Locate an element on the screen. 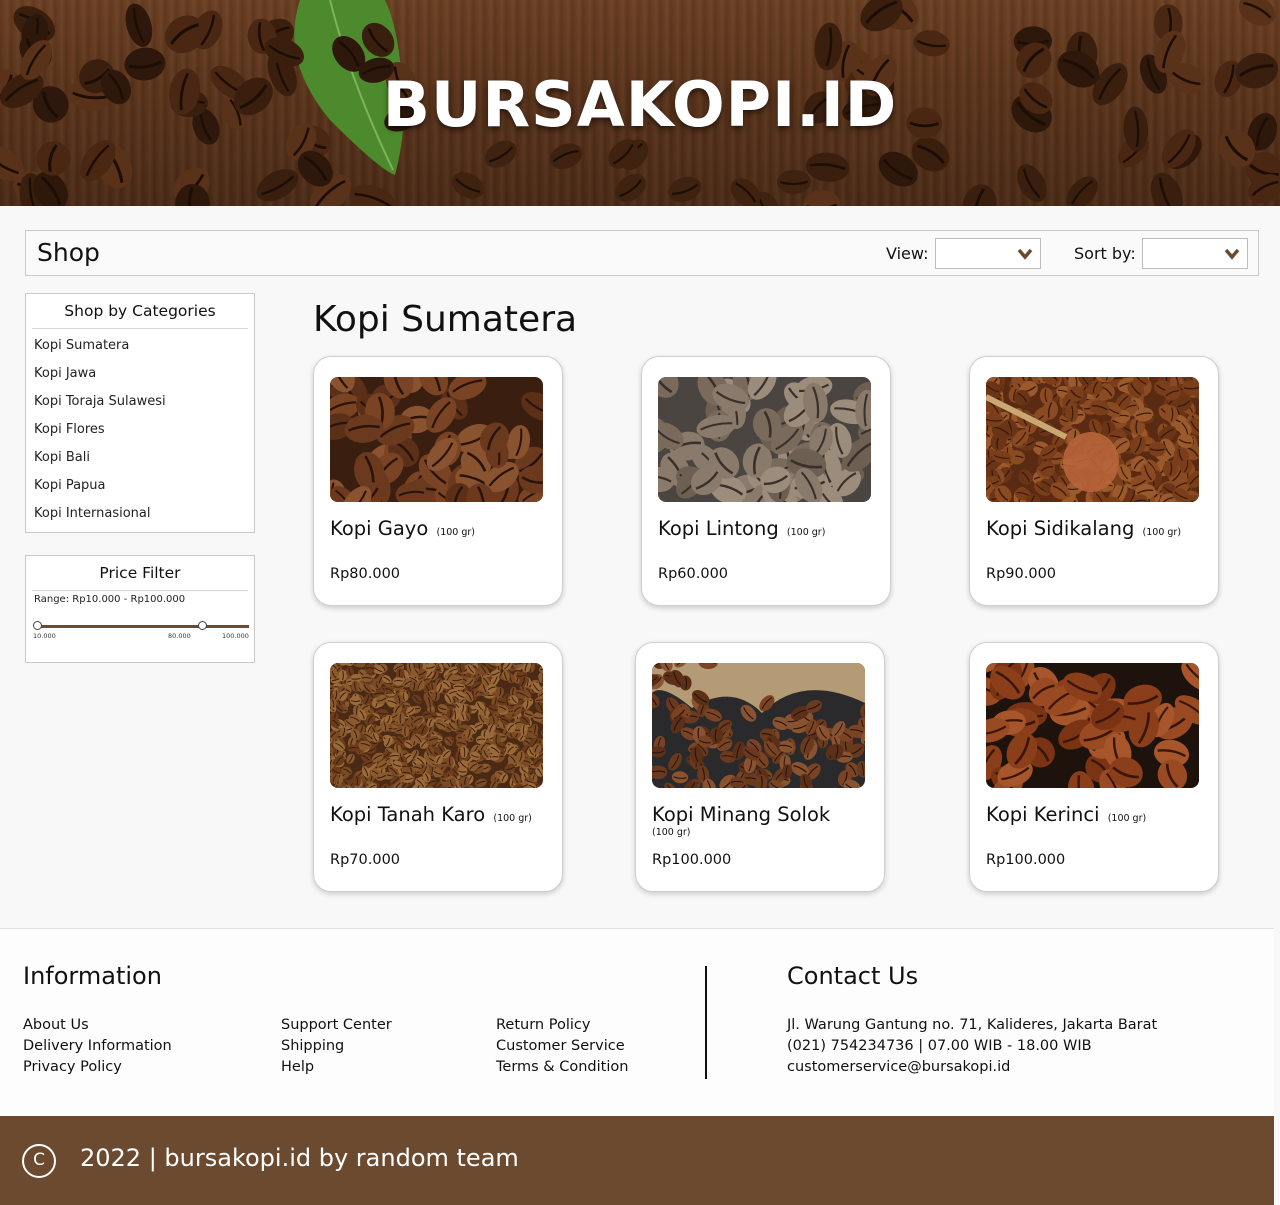  product-card: Kopi Lintong (100 gr) Rp60.000 is located at coordinates (766, 481).